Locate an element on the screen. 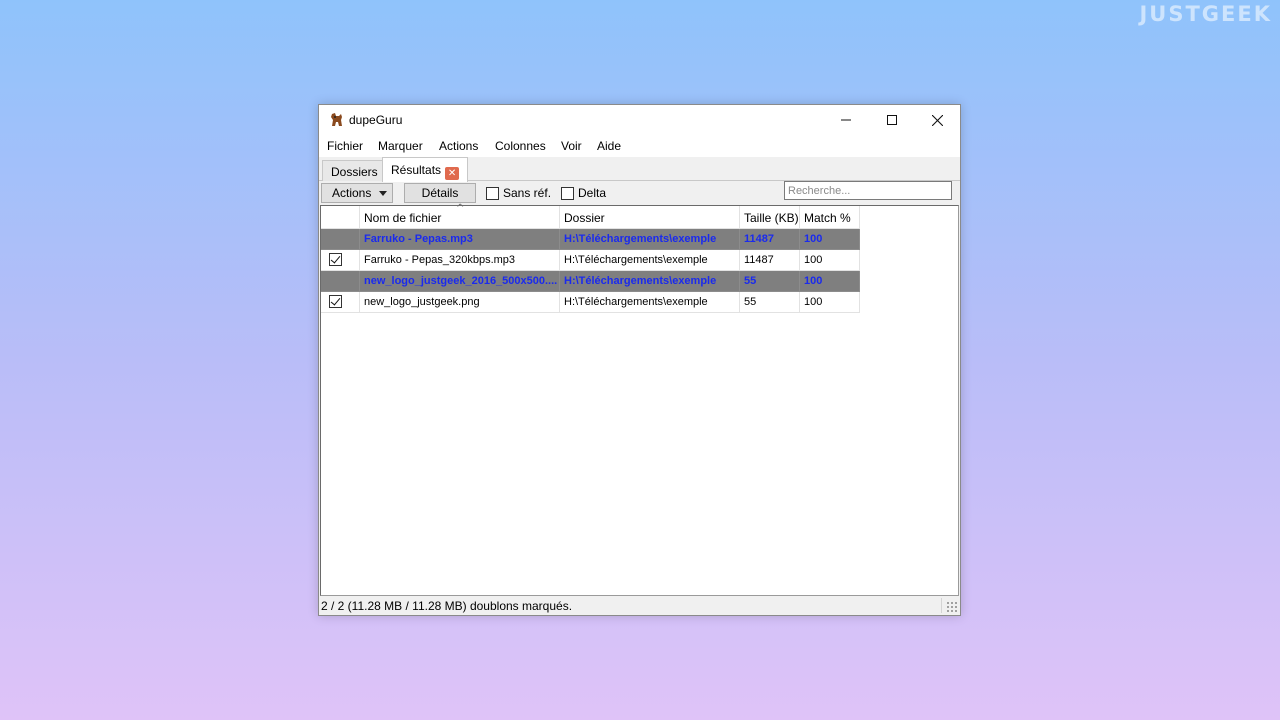  resize-grip-icon is located at coordinates (952, 607).